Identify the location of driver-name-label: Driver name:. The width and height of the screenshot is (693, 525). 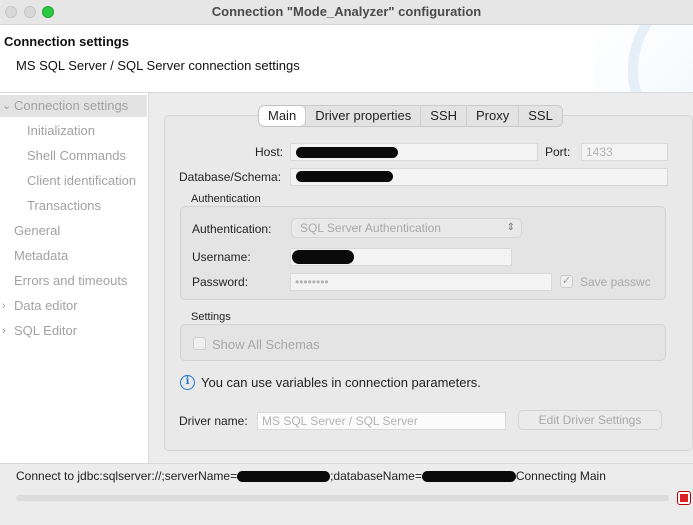
(213, 421).